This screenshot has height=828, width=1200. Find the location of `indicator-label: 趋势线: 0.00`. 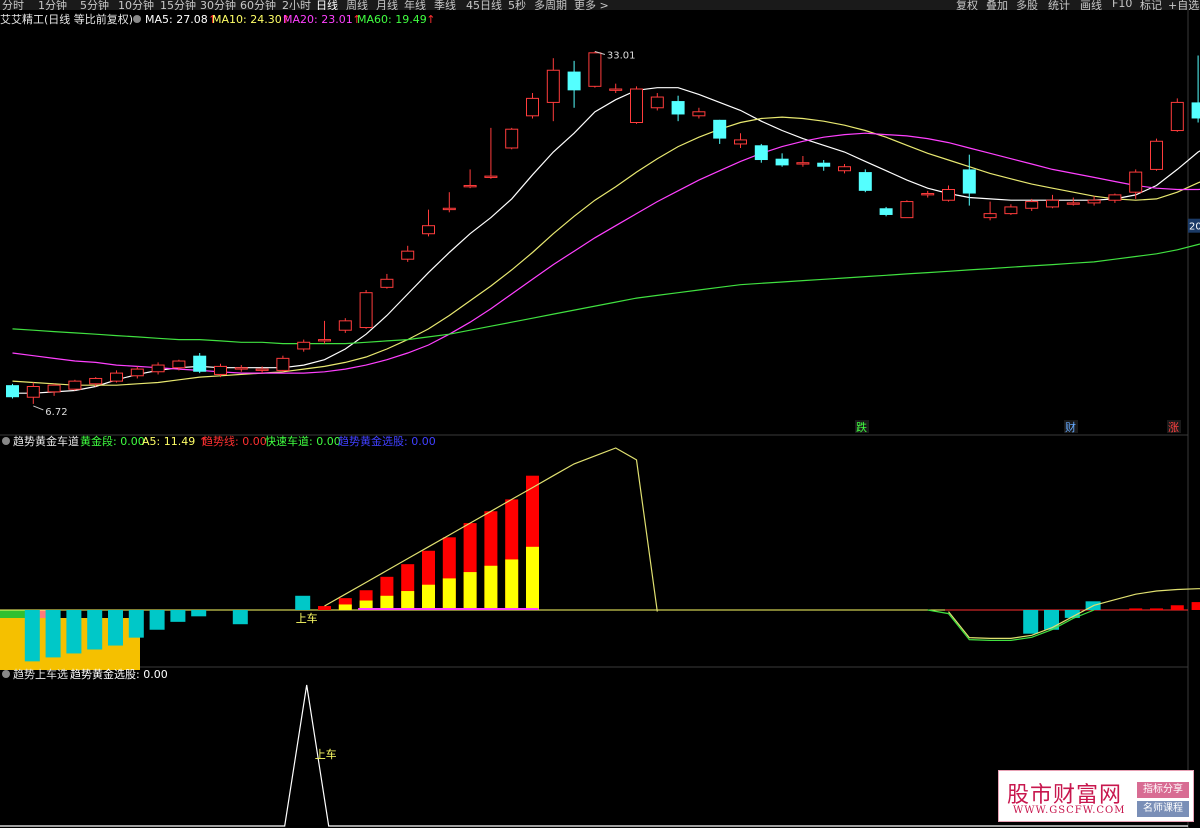

indicator-label: 趋势线: 0.00 is located at coordinates (234, 441).